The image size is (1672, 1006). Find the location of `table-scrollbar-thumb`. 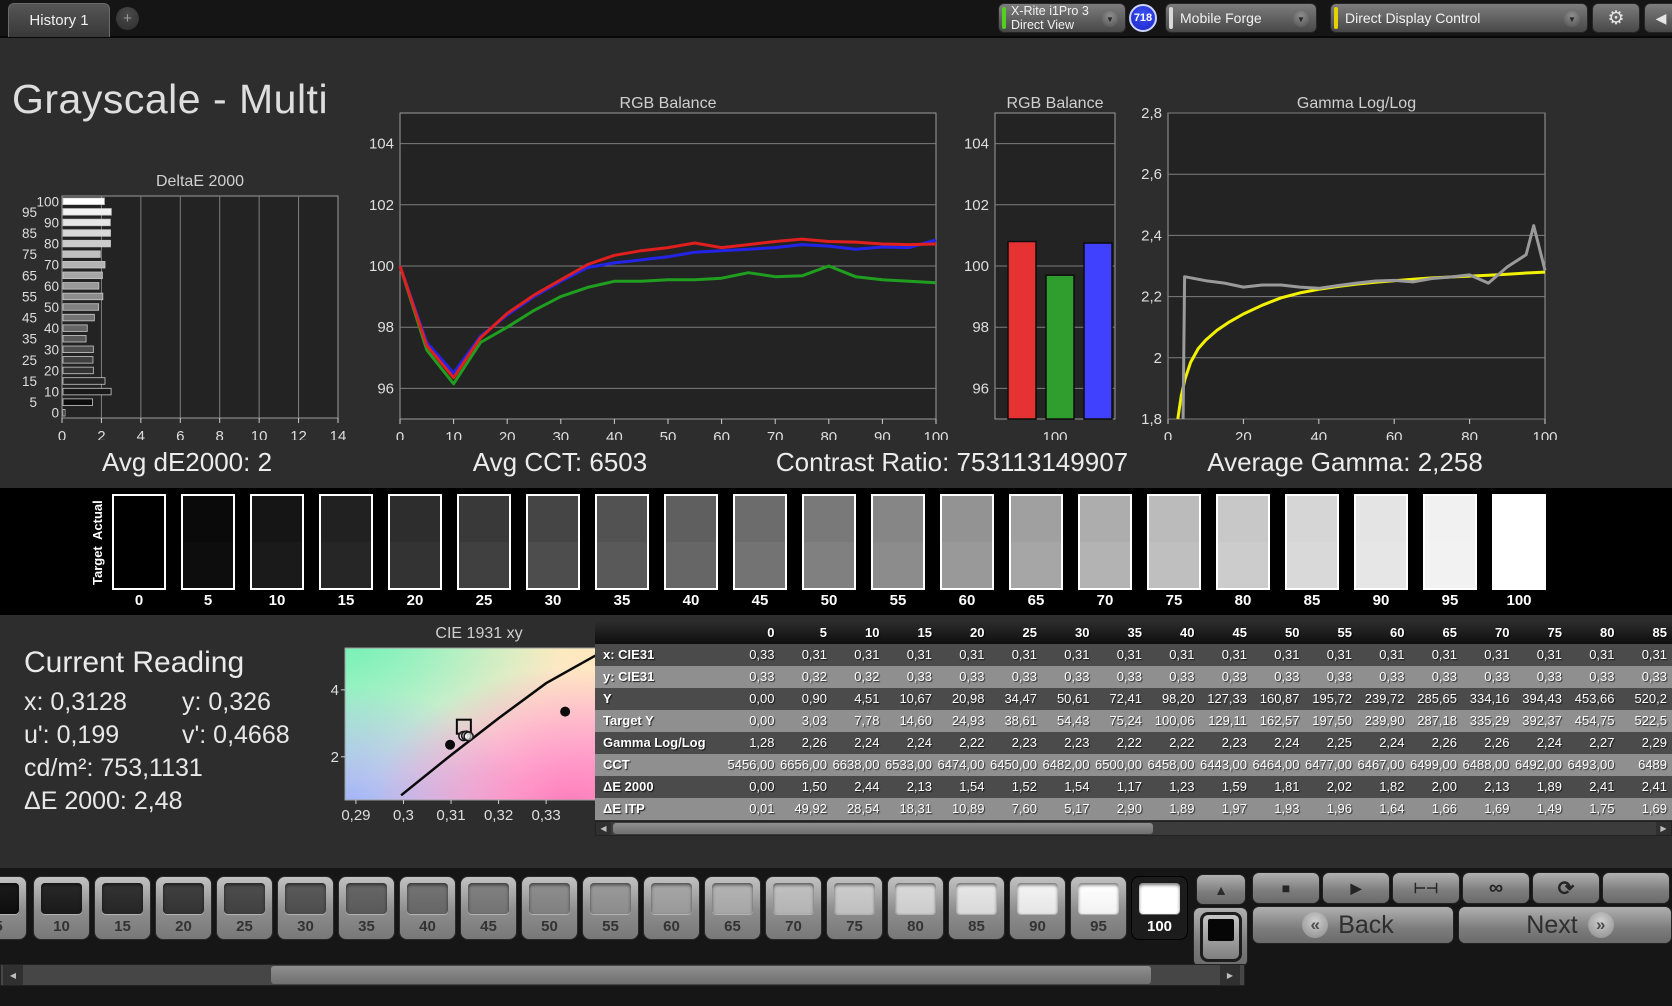

table-scrollbar-thumb is located at coordinates (883, 828).